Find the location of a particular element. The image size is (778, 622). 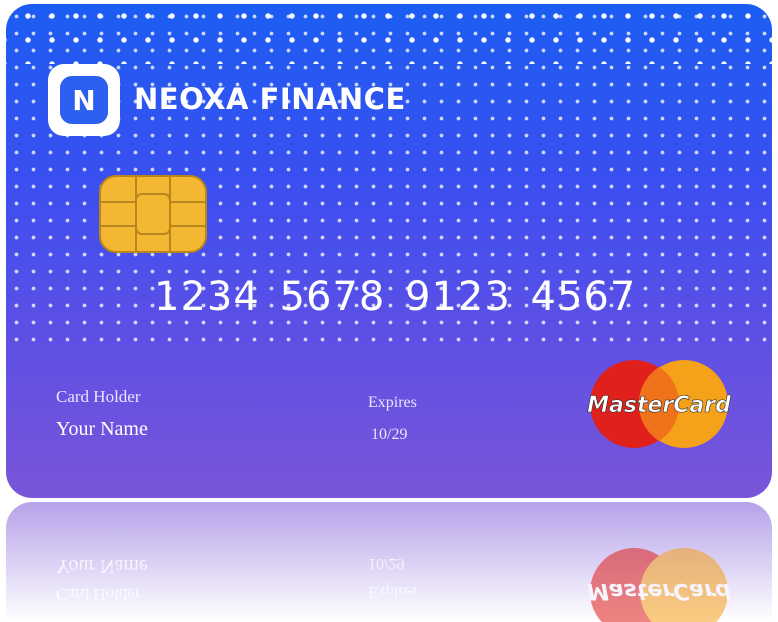

mastercard-wordmark: MasterCard is located at coordinates (659, 405).